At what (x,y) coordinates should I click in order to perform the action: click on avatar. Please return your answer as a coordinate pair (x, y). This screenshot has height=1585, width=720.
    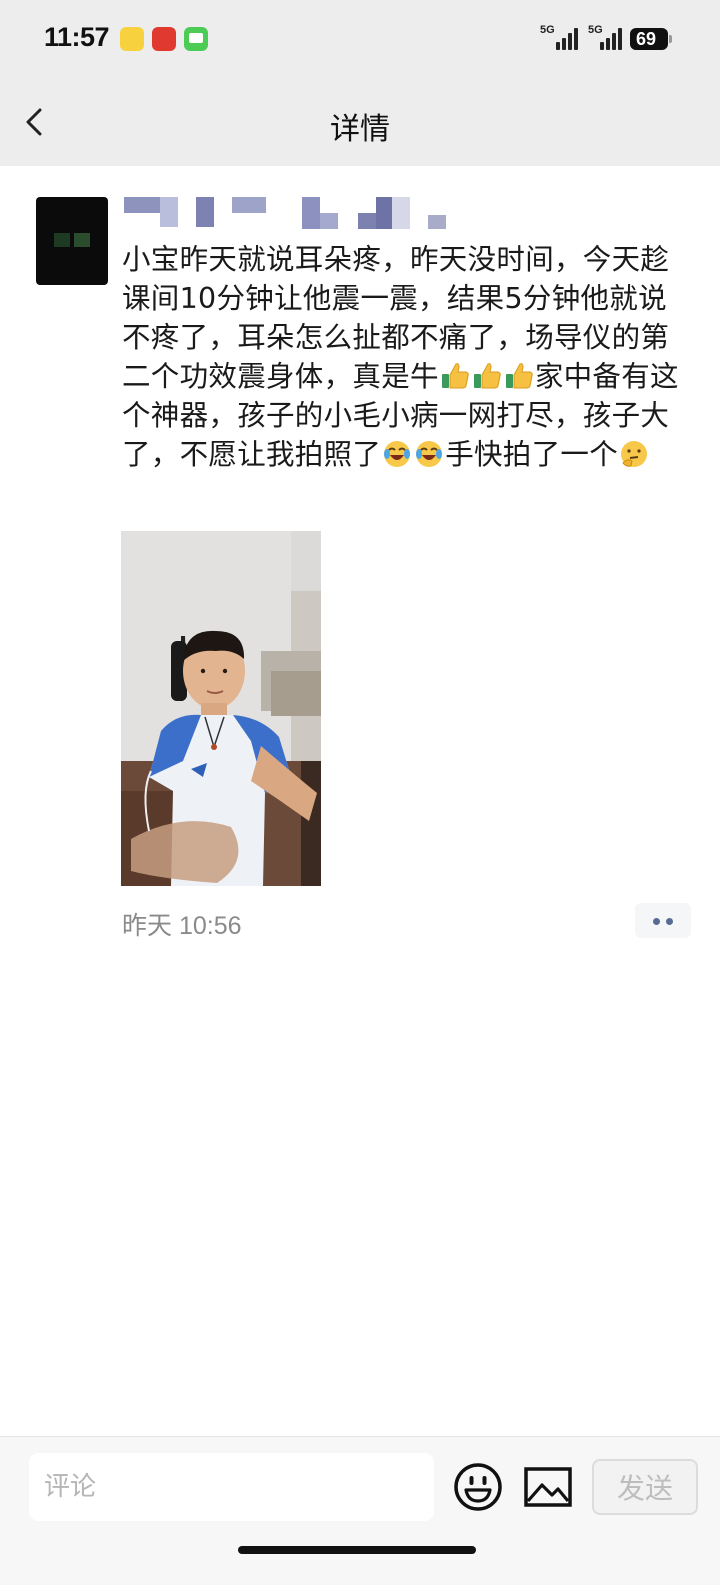
    Looking at the image, I should click on (72, 241).